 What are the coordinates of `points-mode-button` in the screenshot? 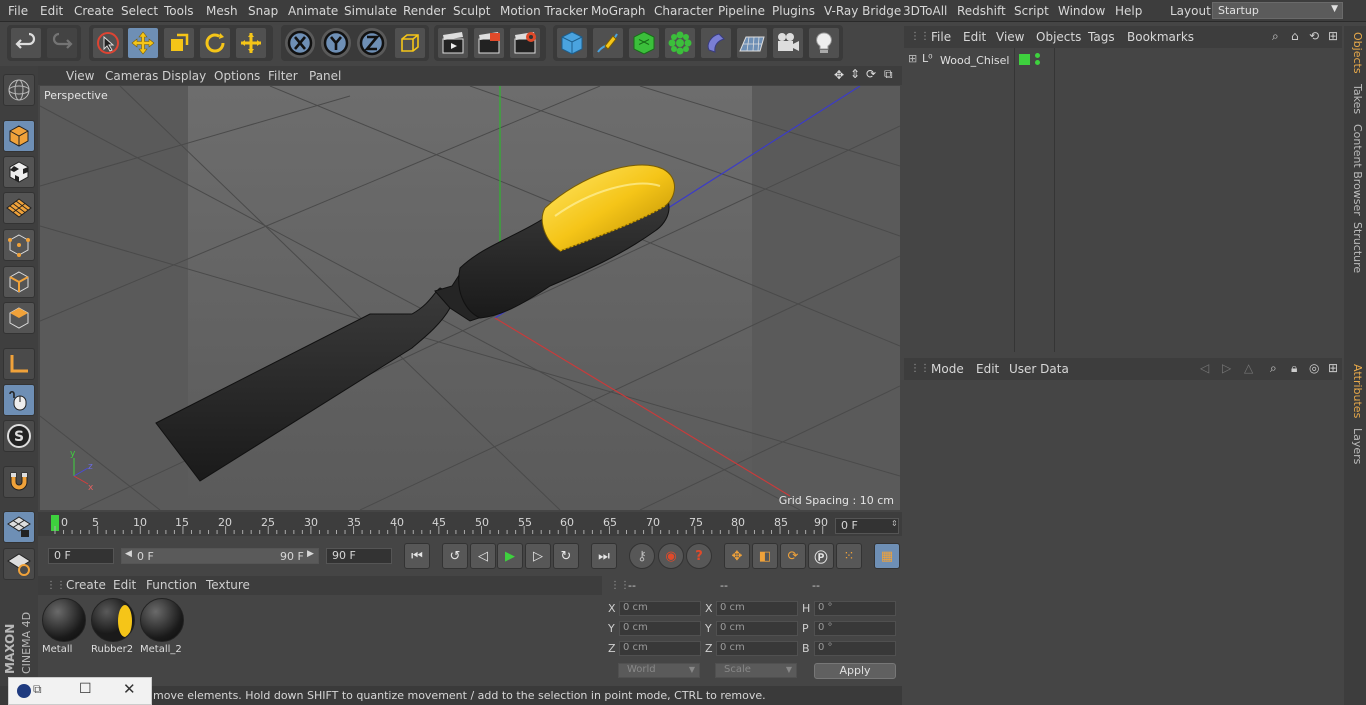 It's located at (19, 245).